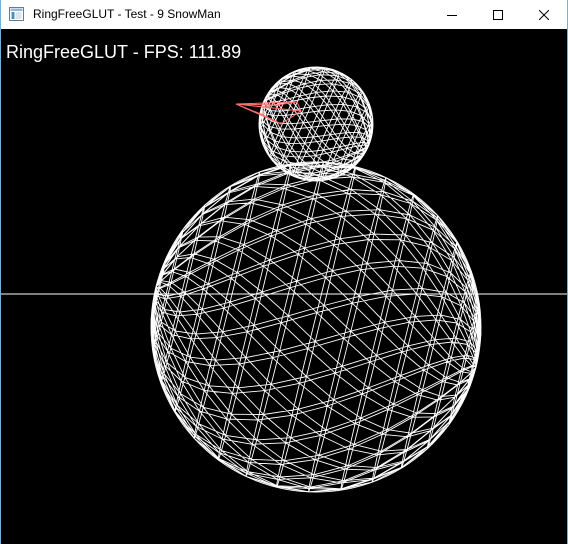  I want to click on maximize-icon, so click(498, 14).